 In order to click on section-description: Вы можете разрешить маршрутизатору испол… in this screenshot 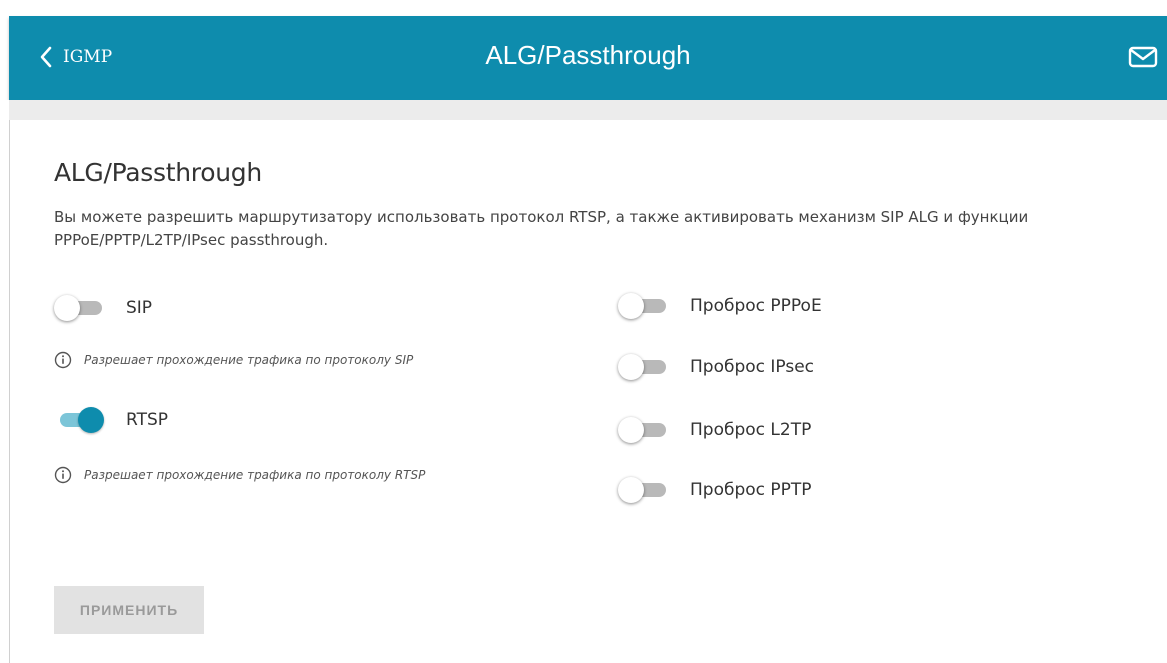, I will do `click(541, 228)`.